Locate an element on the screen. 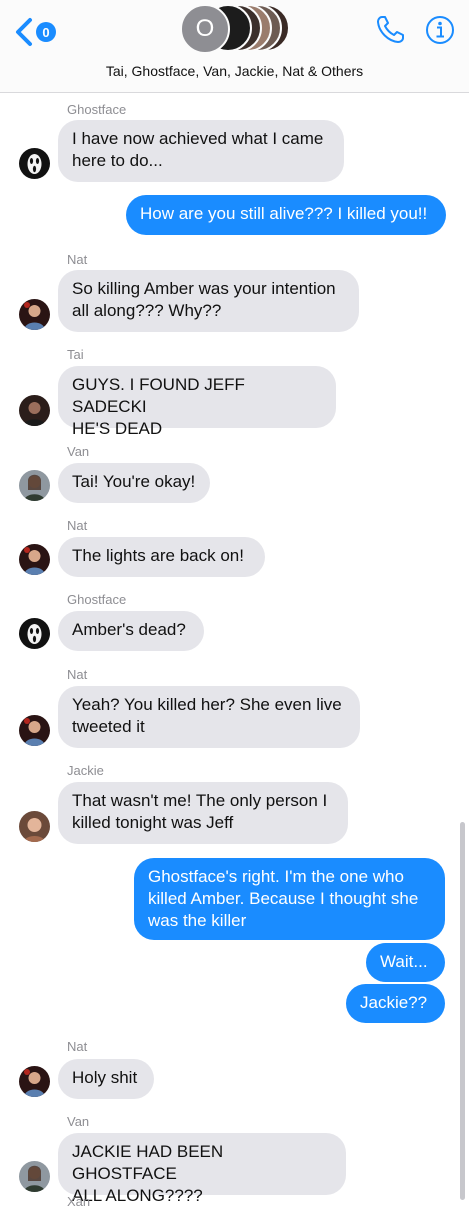 The width and height of the screenshot is (469, 1209). phone-icon is located at coordinates (390, 29).